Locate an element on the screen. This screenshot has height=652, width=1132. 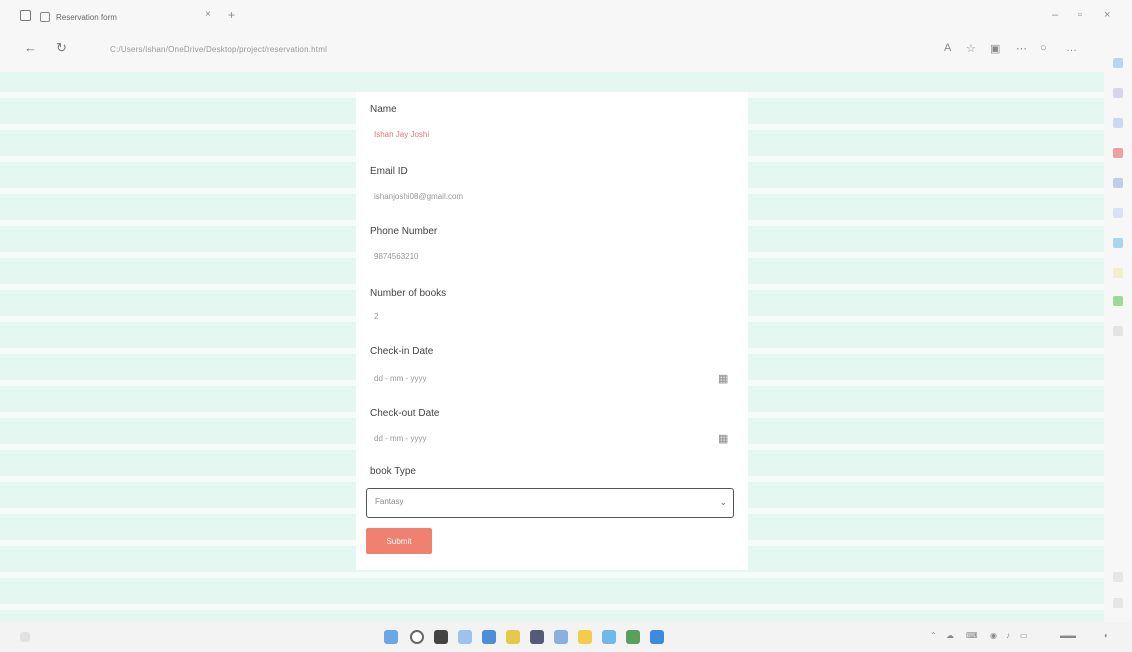
phone-label: Phone Number is located at coordinates (404, 231).